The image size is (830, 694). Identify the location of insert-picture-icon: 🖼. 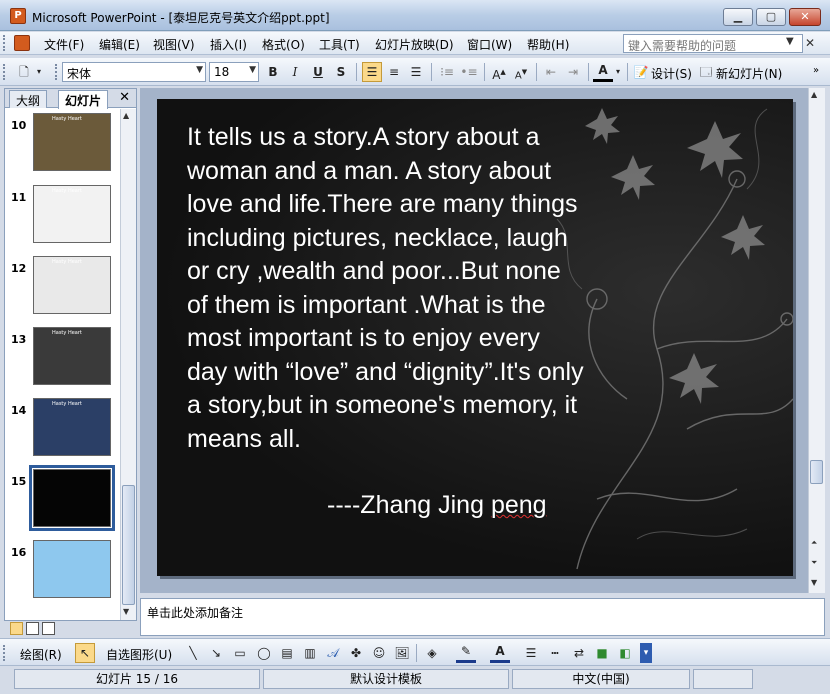
(402, 653).